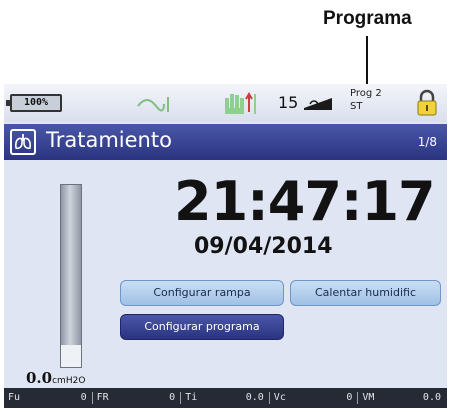  Describe the element at coordinates (366, 93) in the screenshot. I see `program-name: Prog 2` at that location.